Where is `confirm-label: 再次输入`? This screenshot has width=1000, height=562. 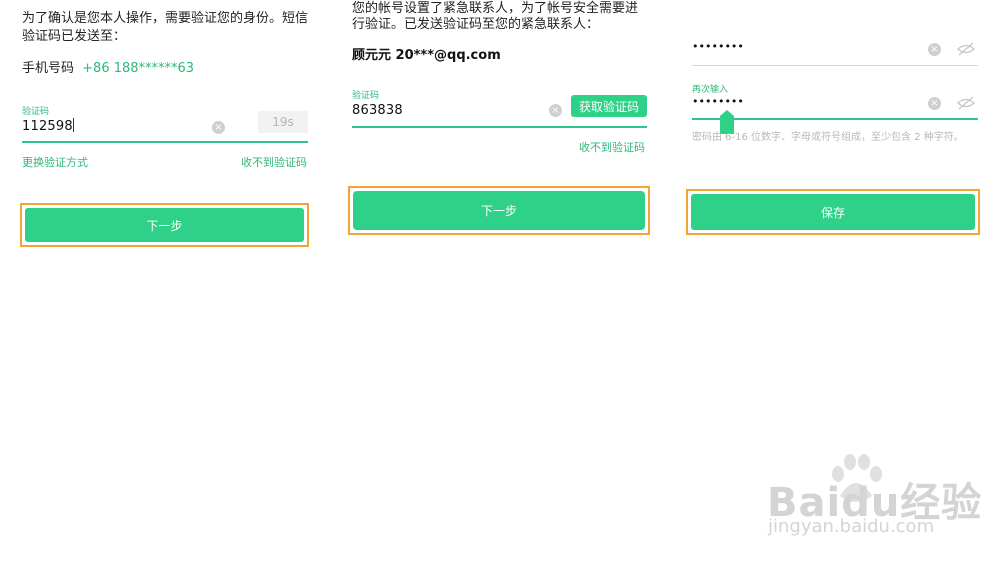
confirm-label: 再次输入 is located at coordinates (710, 90).